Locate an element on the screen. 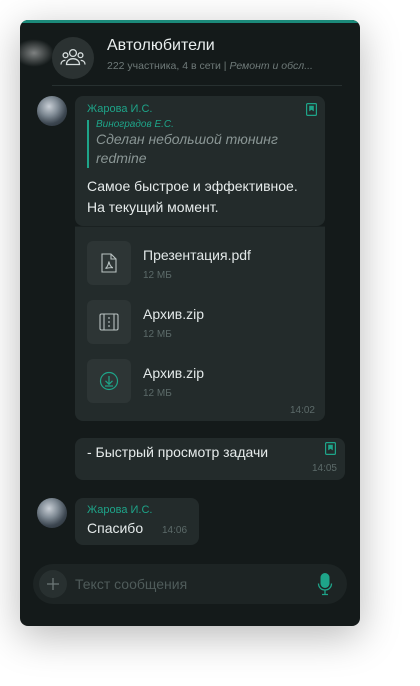  group-avatar is located at coordinates (73, 58).